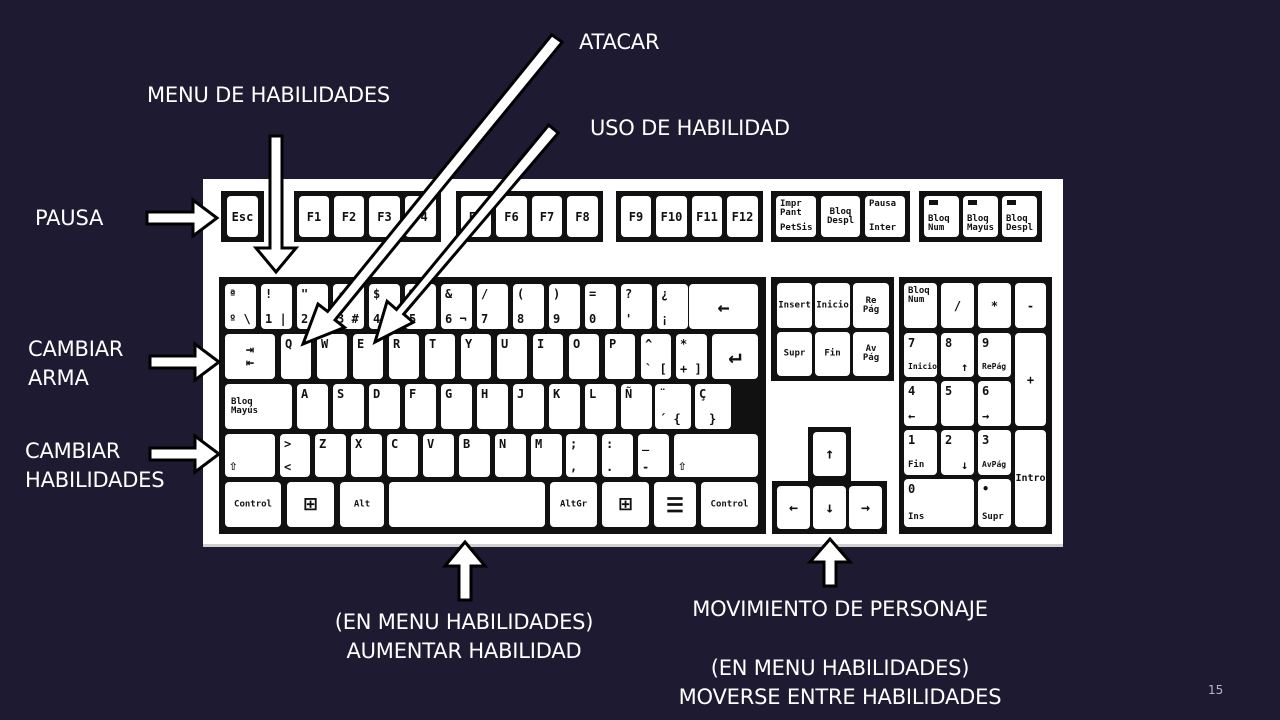  I want to click on diagonal-arrows, so click(432, 189).